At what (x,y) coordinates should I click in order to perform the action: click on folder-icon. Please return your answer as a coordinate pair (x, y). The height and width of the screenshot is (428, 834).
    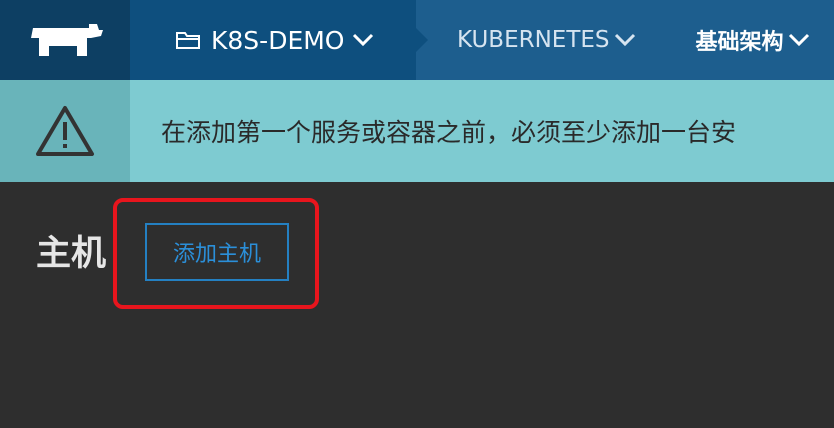
    Looking at the image, I should click on (188, 40).